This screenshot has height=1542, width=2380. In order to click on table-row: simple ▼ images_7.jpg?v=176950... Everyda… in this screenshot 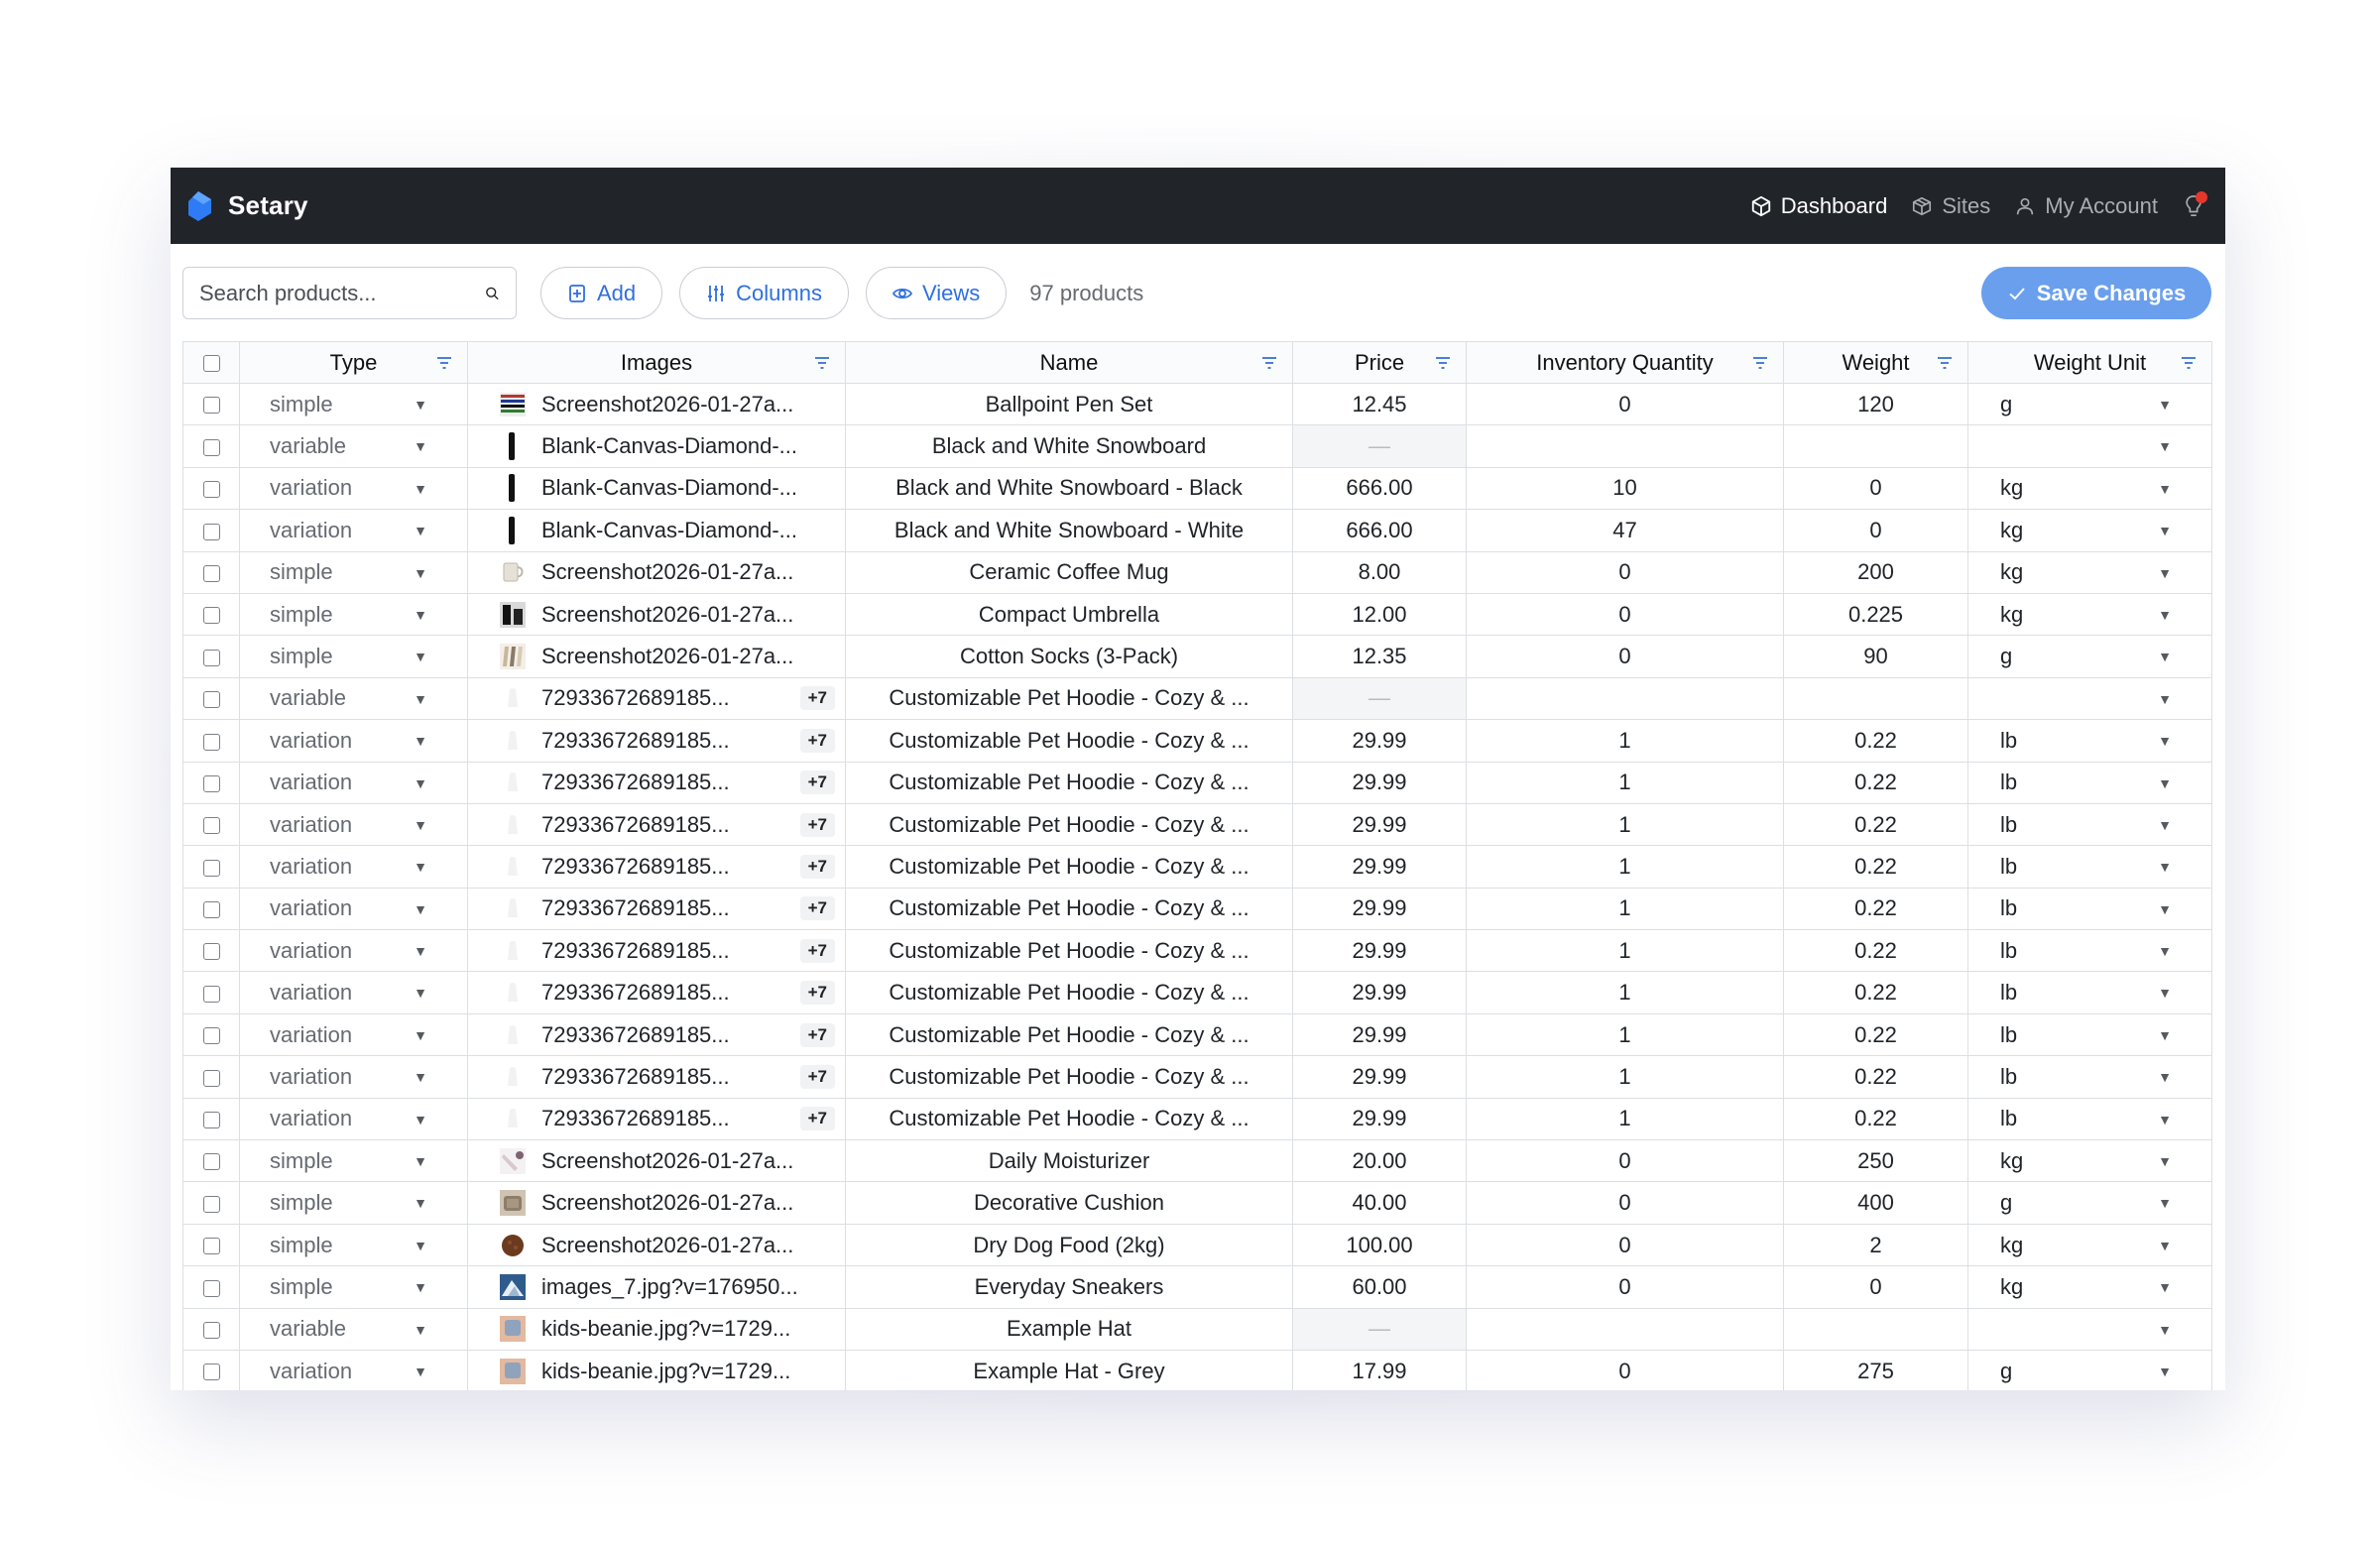, I will do `click(1197, 1287)`.